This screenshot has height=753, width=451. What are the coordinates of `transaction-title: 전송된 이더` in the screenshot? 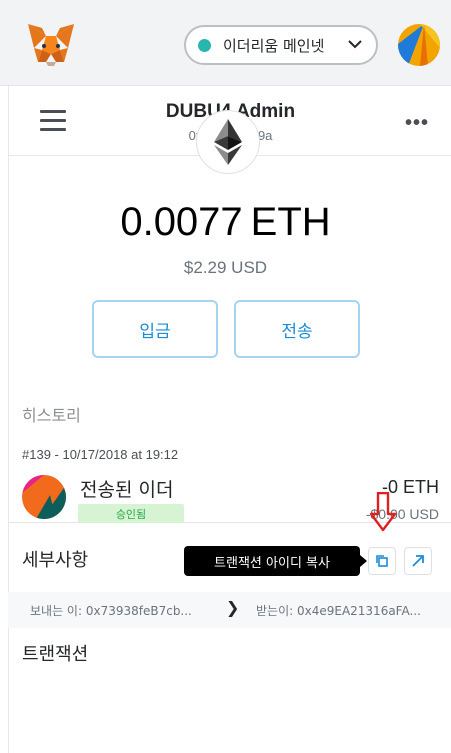 It's located at (126, 488).